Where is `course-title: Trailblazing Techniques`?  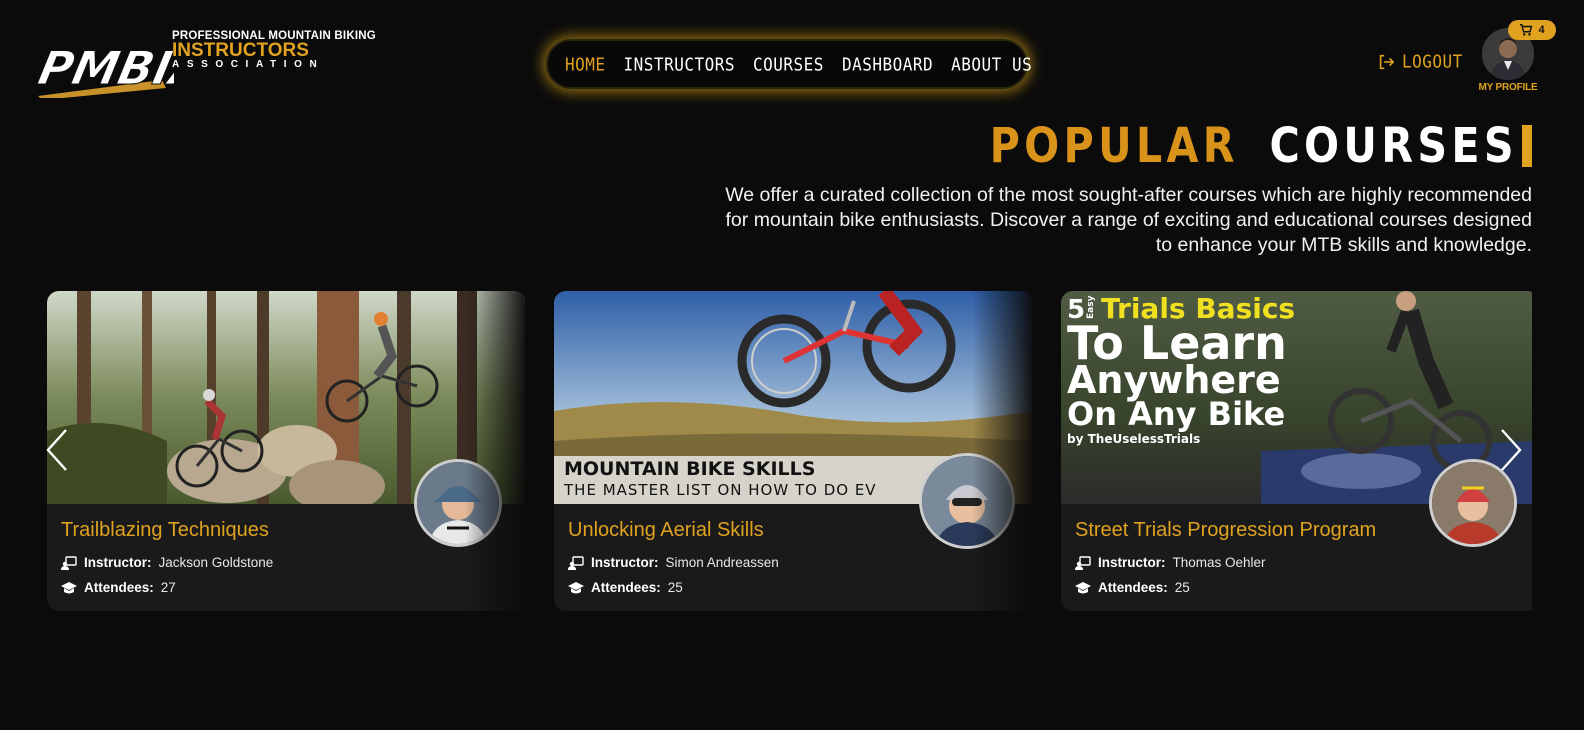 course-title: Trailblazing Techniques is located at coordinates (165, 530).